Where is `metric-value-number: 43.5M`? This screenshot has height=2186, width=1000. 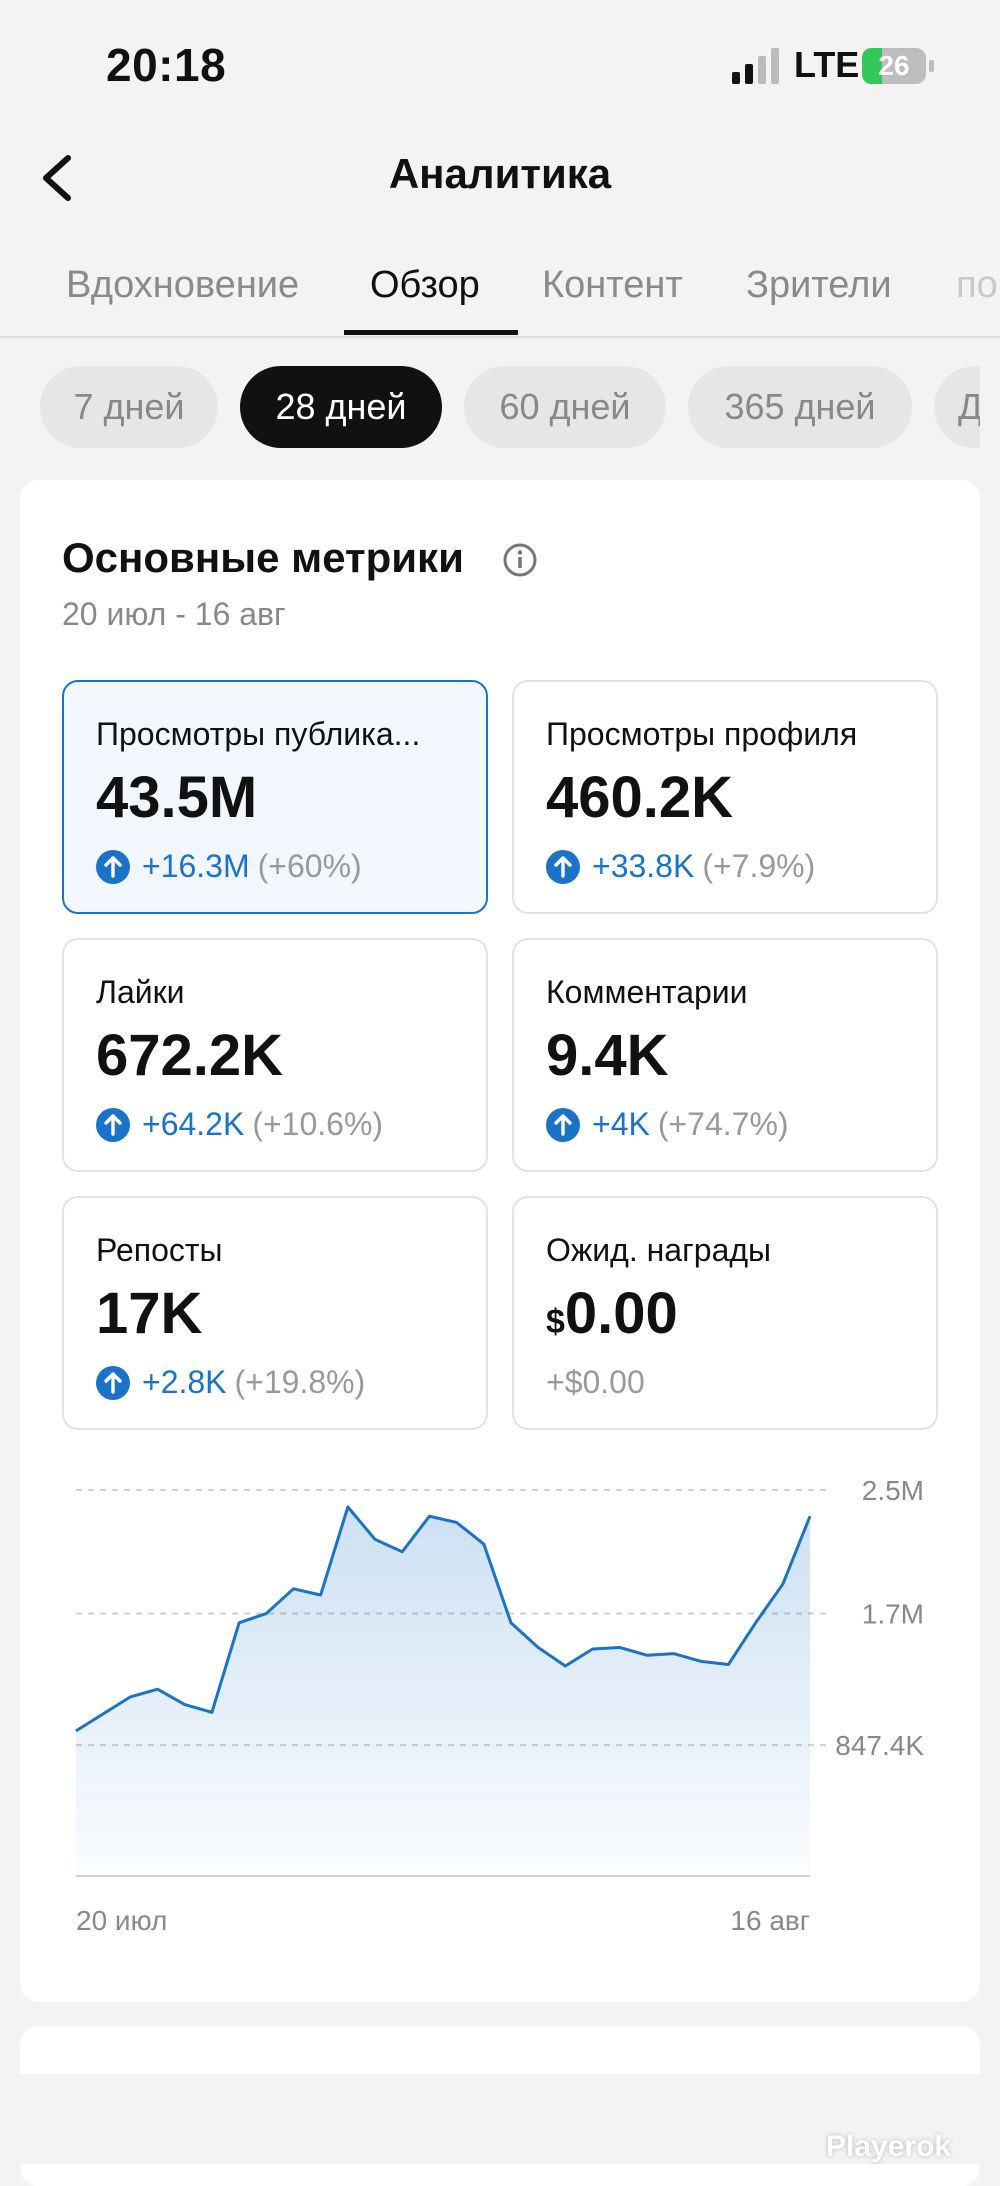 metric-value-number: 43.5M is located at coordinates (177, 797).